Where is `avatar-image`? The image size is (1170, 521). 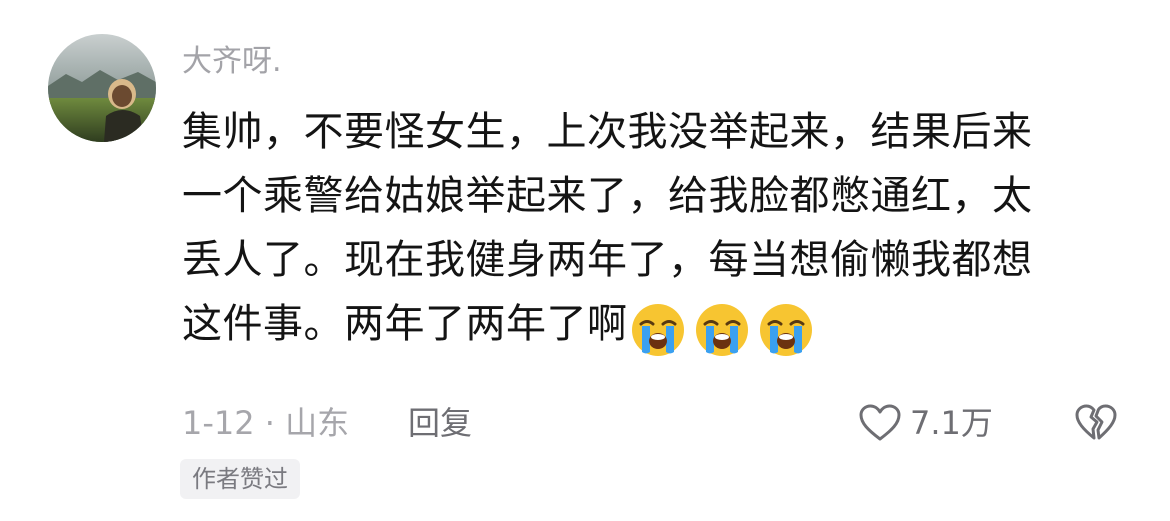 avatar-image is located at coordinates (102, 88).